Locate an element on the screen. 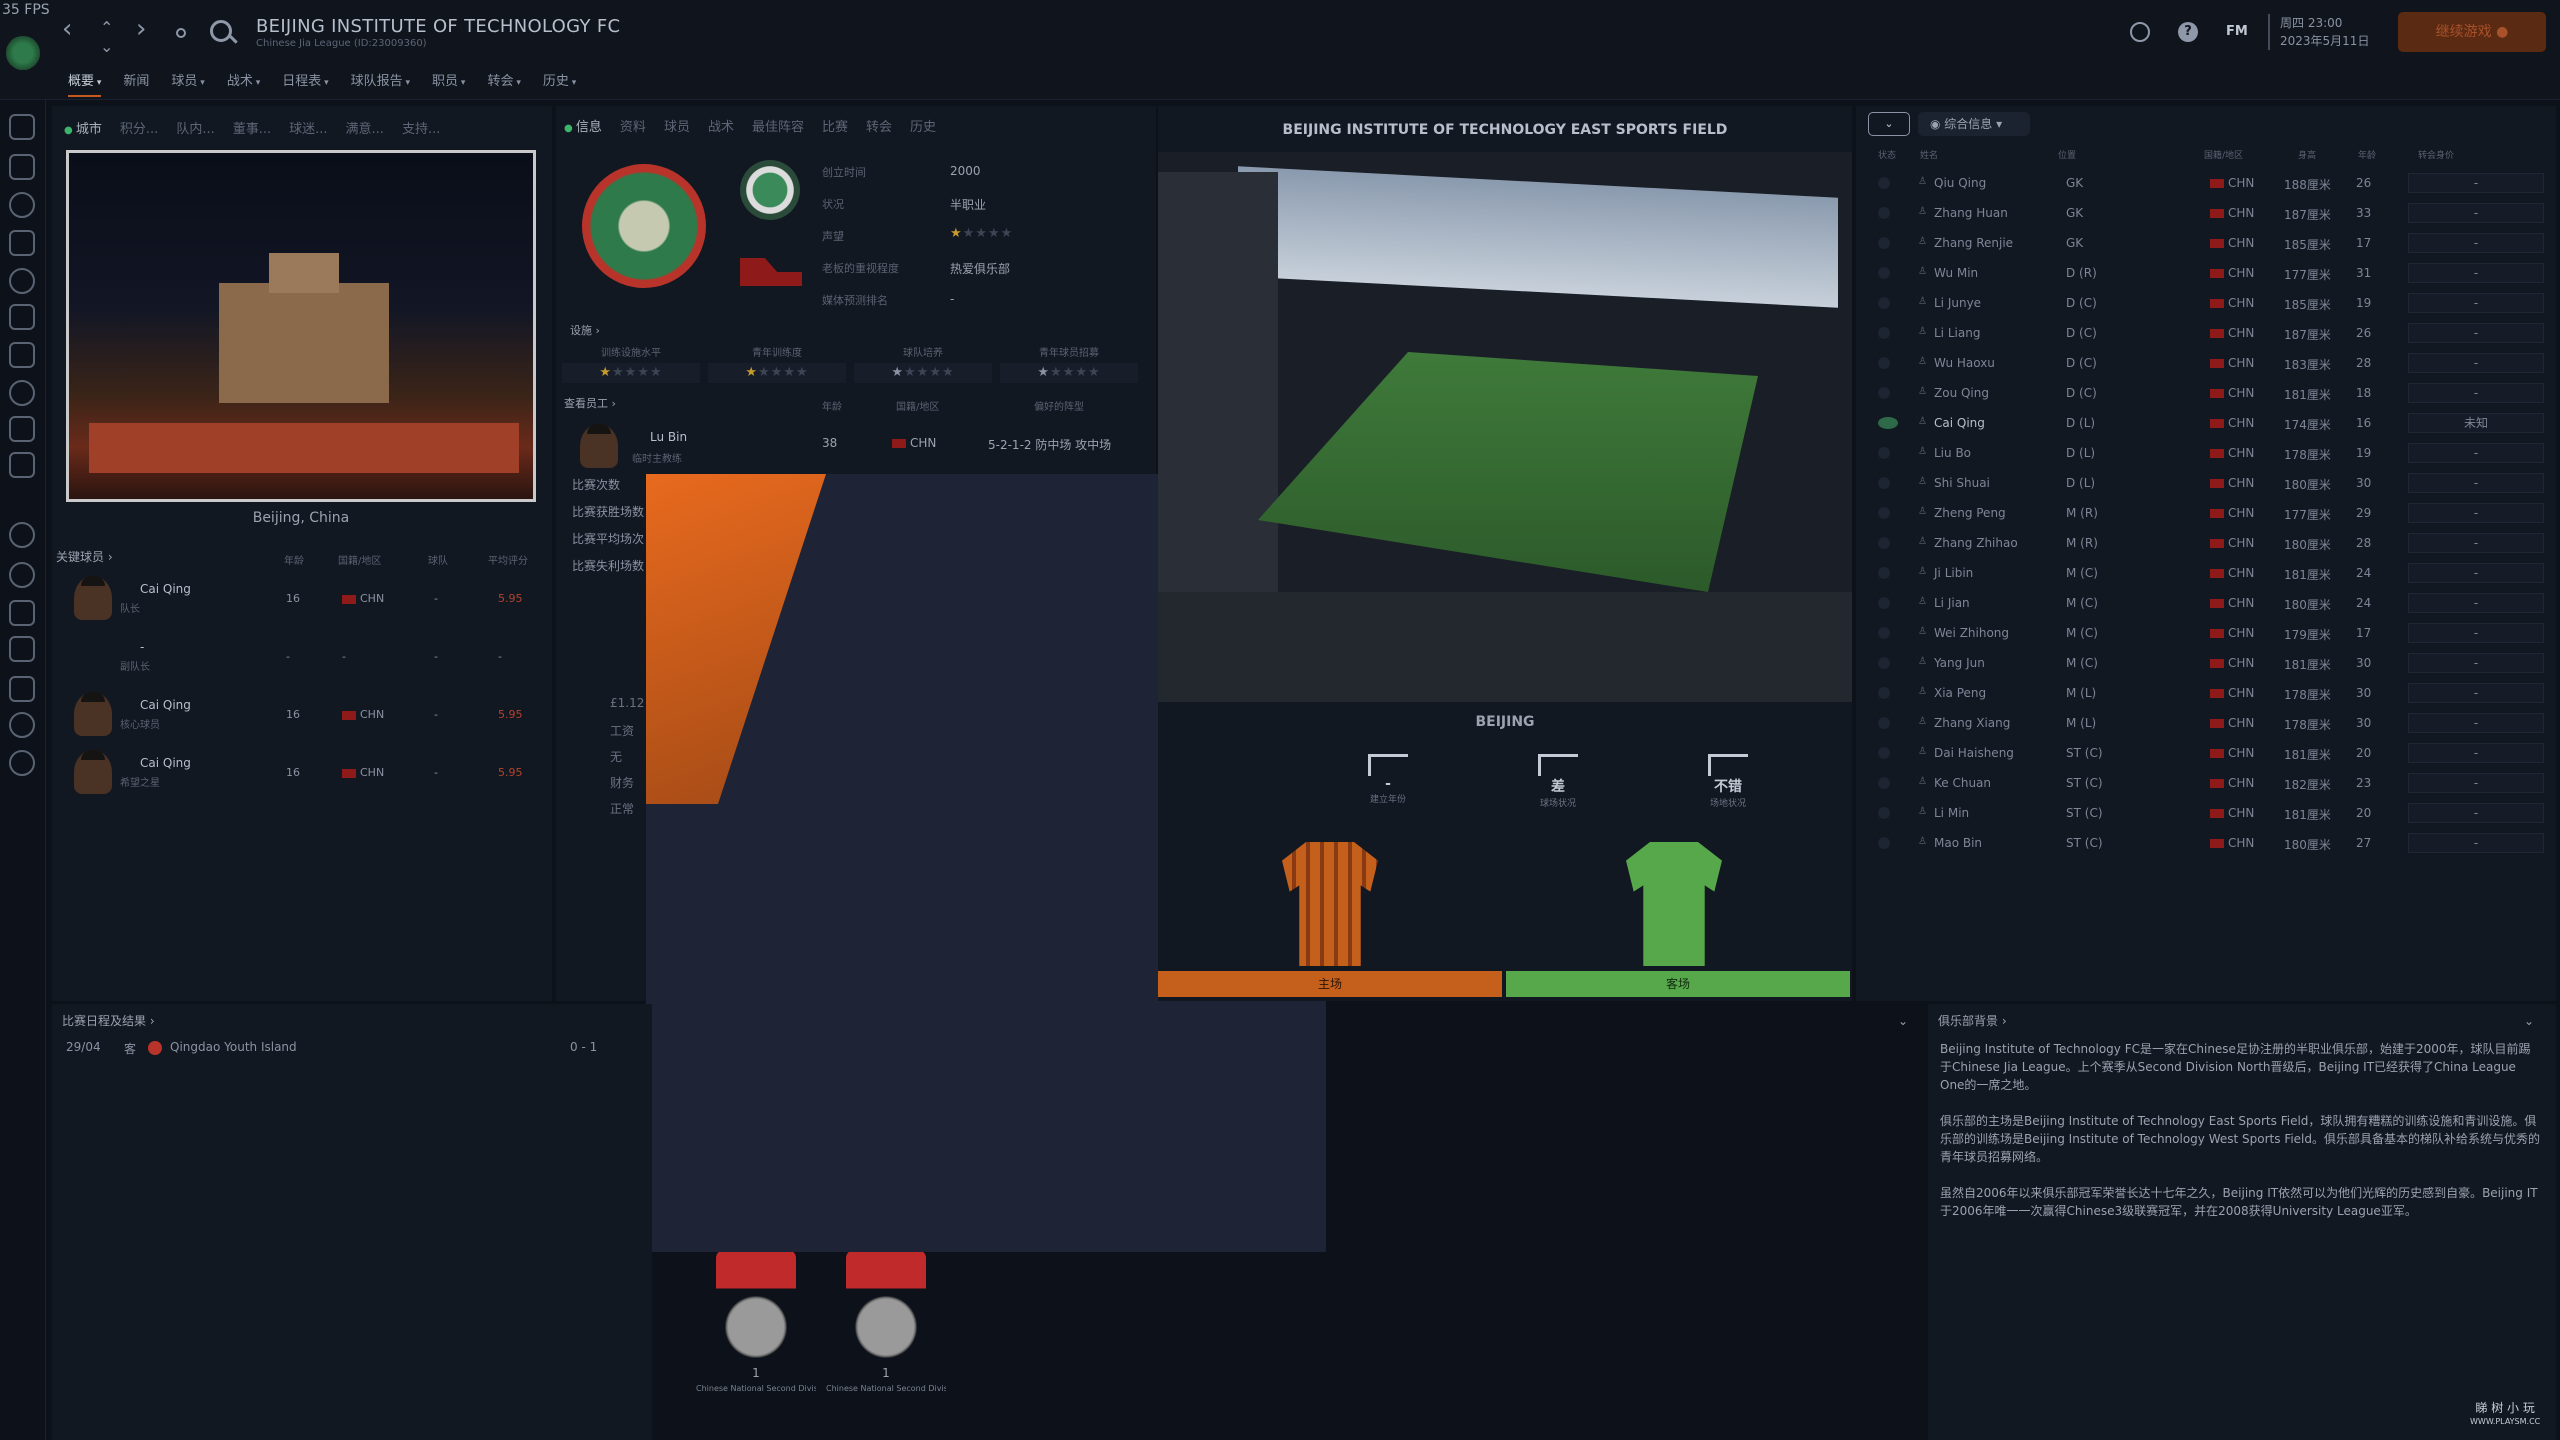 The width and height of the screenshot is (2560, 1440). key-player-row: - 副队长 - - - - is located at coordinates (301, 655).